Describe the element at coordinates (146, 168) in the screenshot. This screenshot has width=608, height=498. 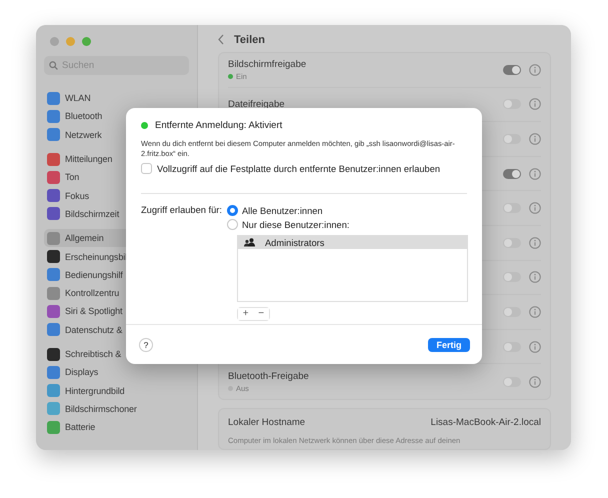
I see `checkbox` at that location.